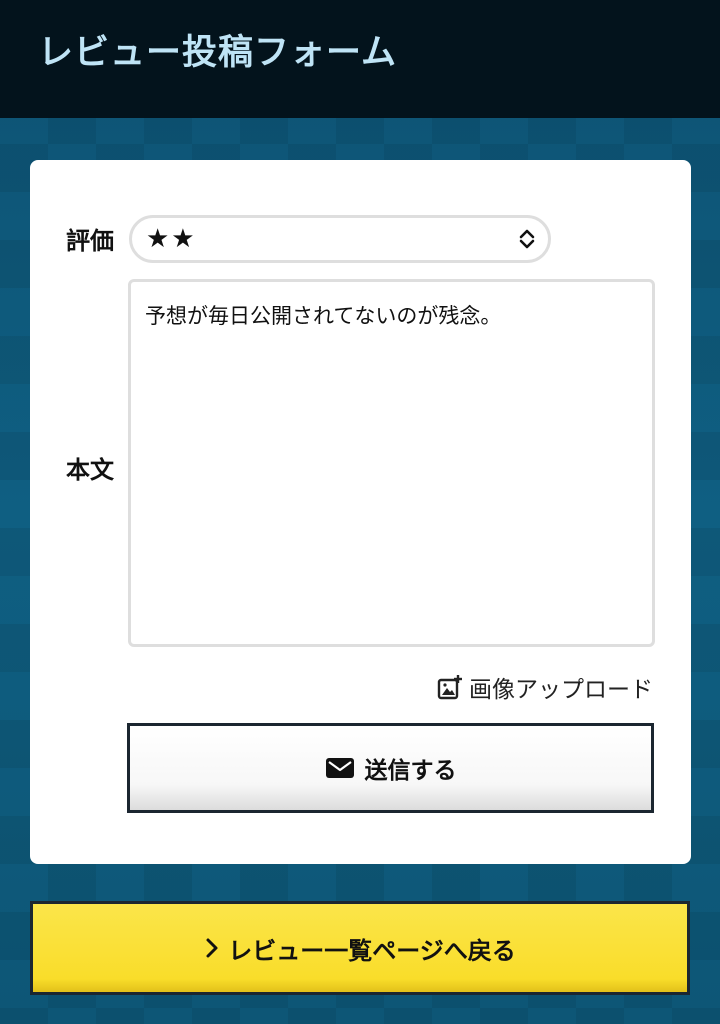 This screenshot has width=720, height=1024. Describe the element at coordinates (340, 239) in the screenshot. I see `rating-select: ★★` at that location.